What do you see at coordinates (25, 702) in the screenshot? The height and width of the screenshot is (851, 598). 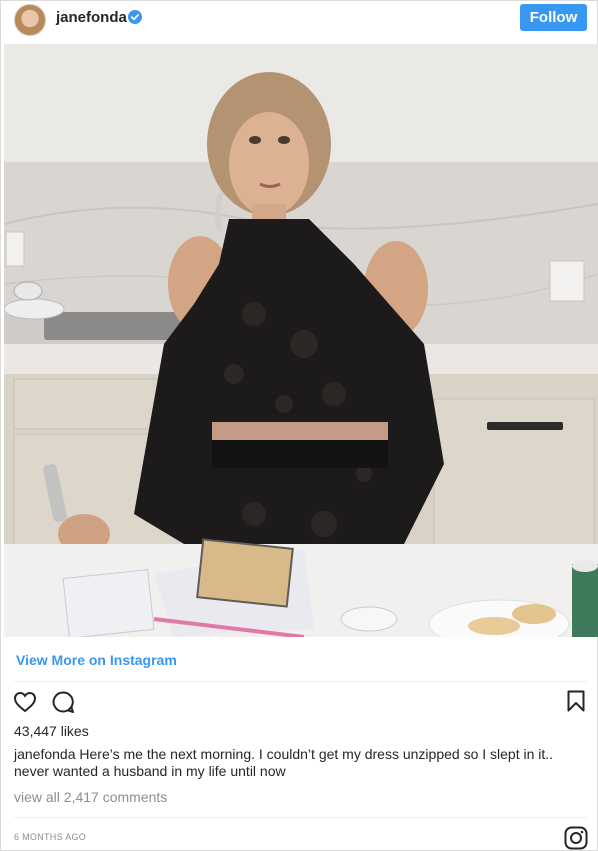 I see `heart-icon` at bounding box center [25, 702].